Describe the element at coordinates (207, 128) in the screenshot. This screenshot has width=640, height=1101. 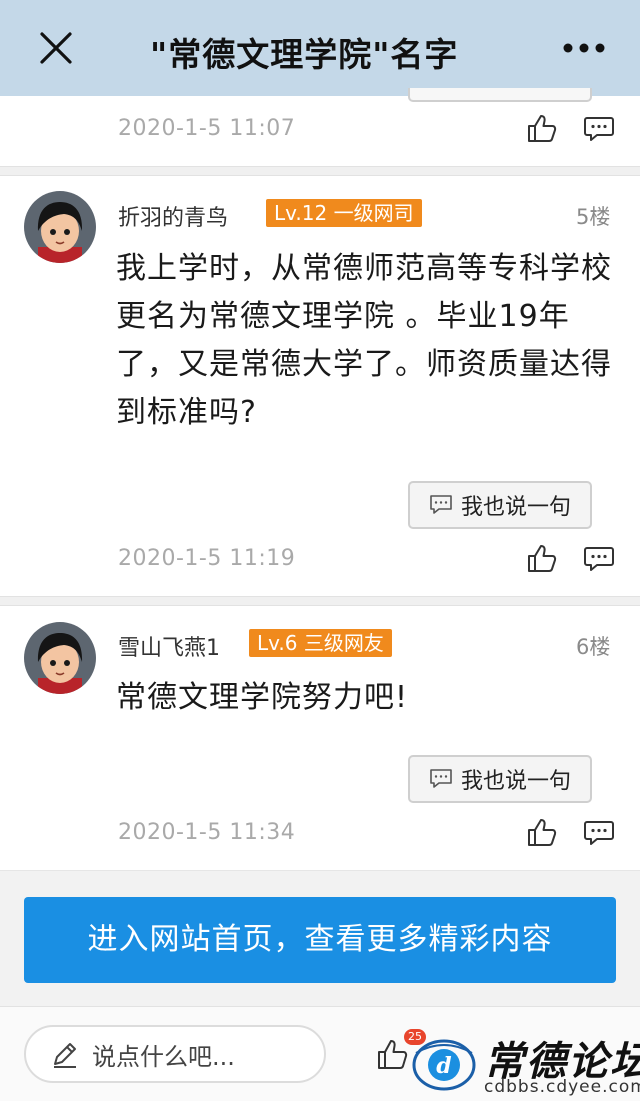
I see `post-time: 2020-1-5 11:07` at that location.